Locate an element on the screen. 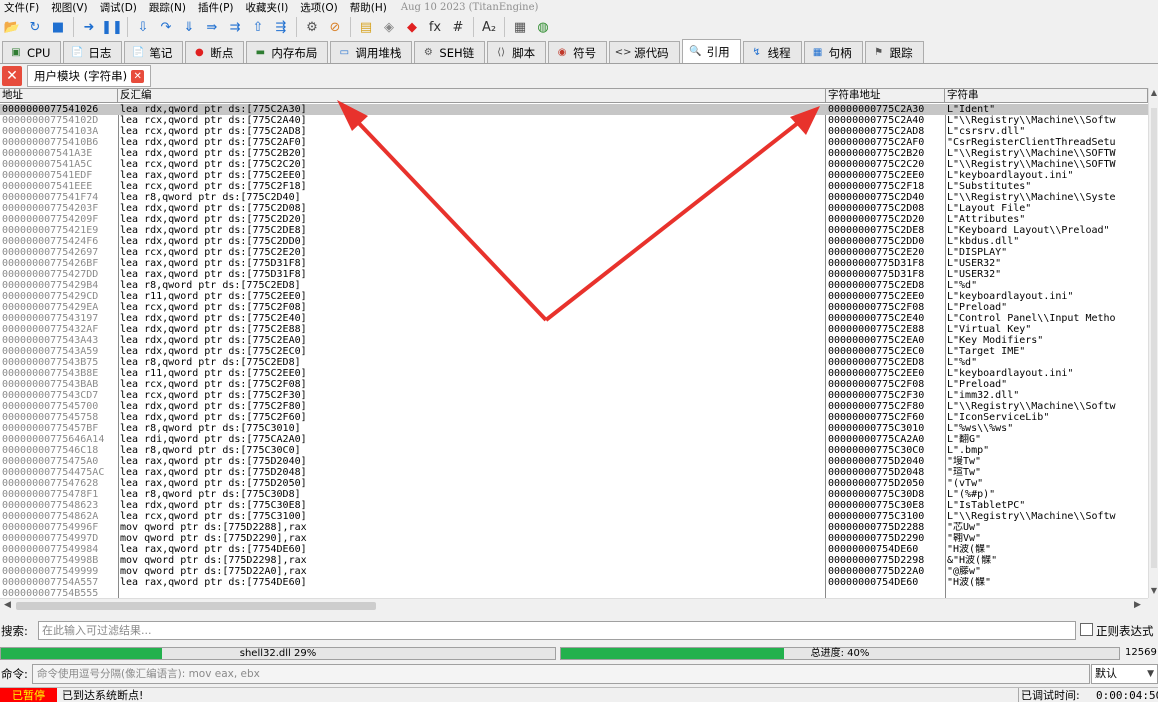 The width and height of the screenshot is (1158, 702). bookmark-icon: ◆ is located at coordinates (412, 27).